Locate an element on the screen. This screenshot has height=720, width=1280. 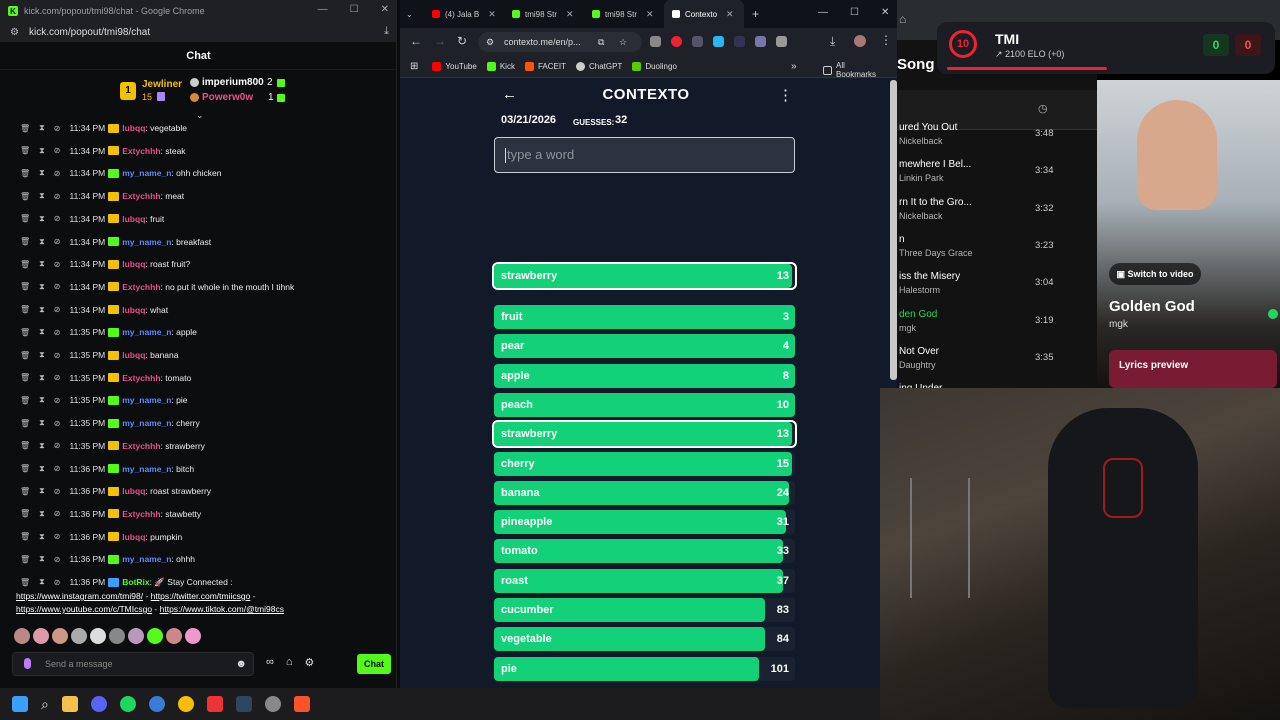
bookmark-duolingo: Duolingo is located at coordinates (654, 66).